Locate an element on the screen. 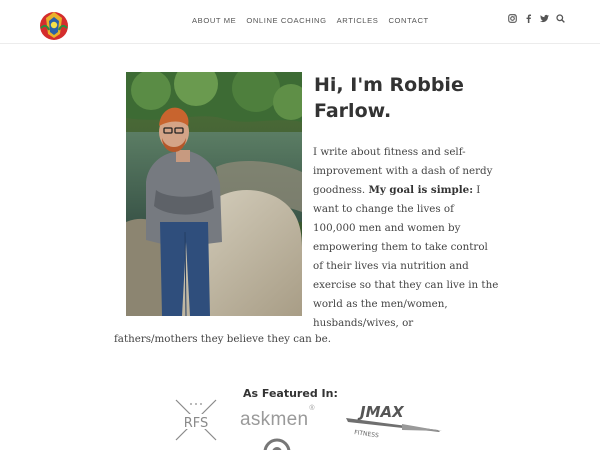 This screenshot has height=450, width=600. jmax-logo-text: JMAX is located at coordinates (381, 412).